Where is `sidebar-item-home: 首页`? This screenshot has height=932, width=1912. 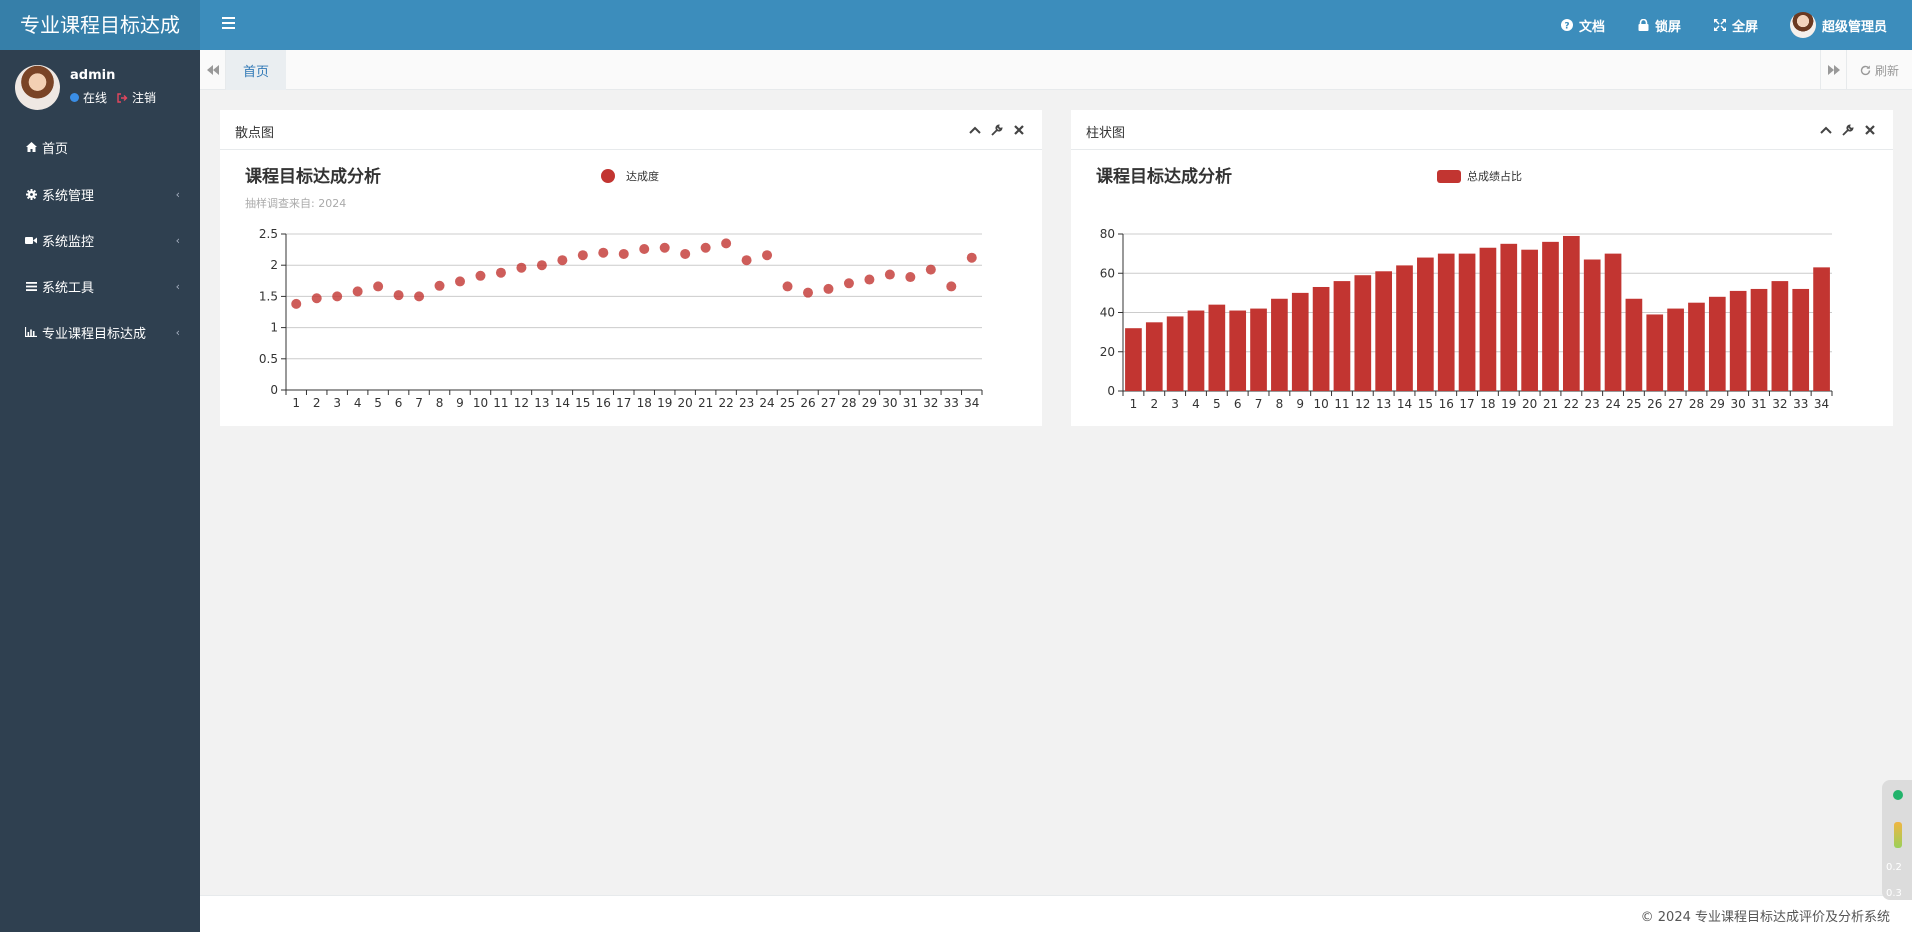 sidebar-item-home: 首页 is located at coordinates (100, 147).